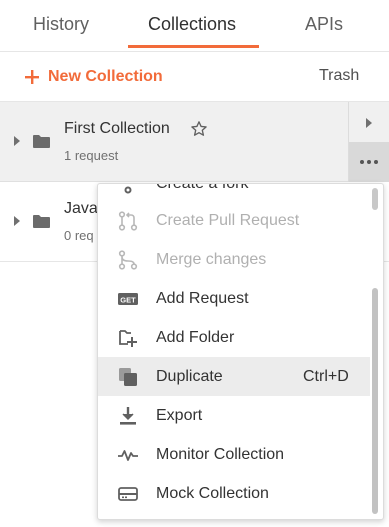 Image resolution: width=389 pixels, height=527 pixels. What do you see at coordinates (324, 24) in the screenshot?
I see `tab-apis: APIs` at bounding box center [324, 24].